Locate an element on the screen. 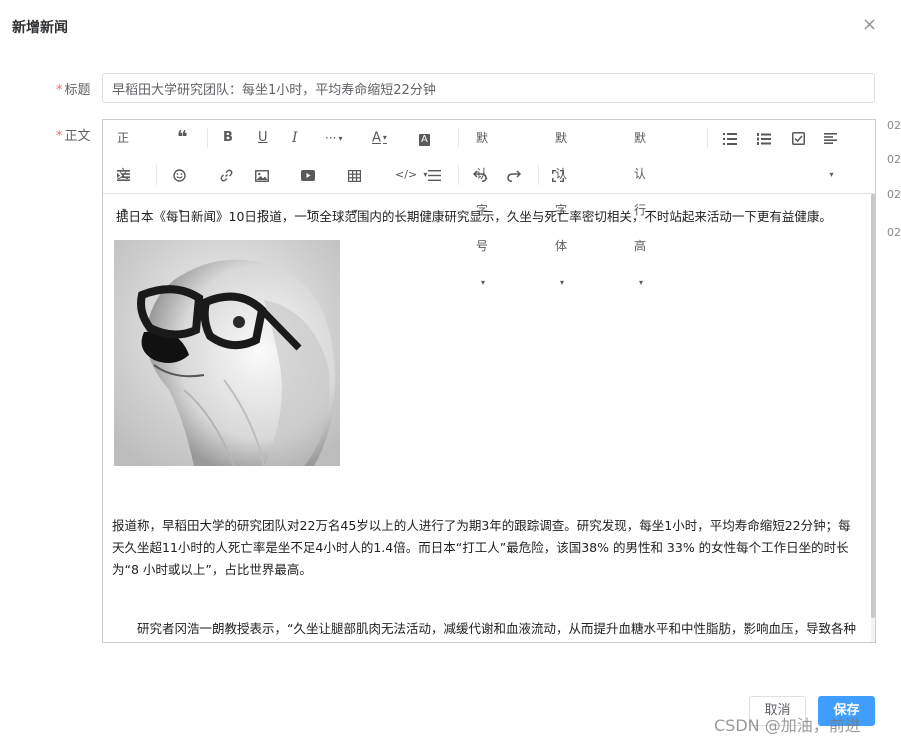 This screenshot has height=742, width=901. indent-select: ▾ is located at coordinates (123, 186).